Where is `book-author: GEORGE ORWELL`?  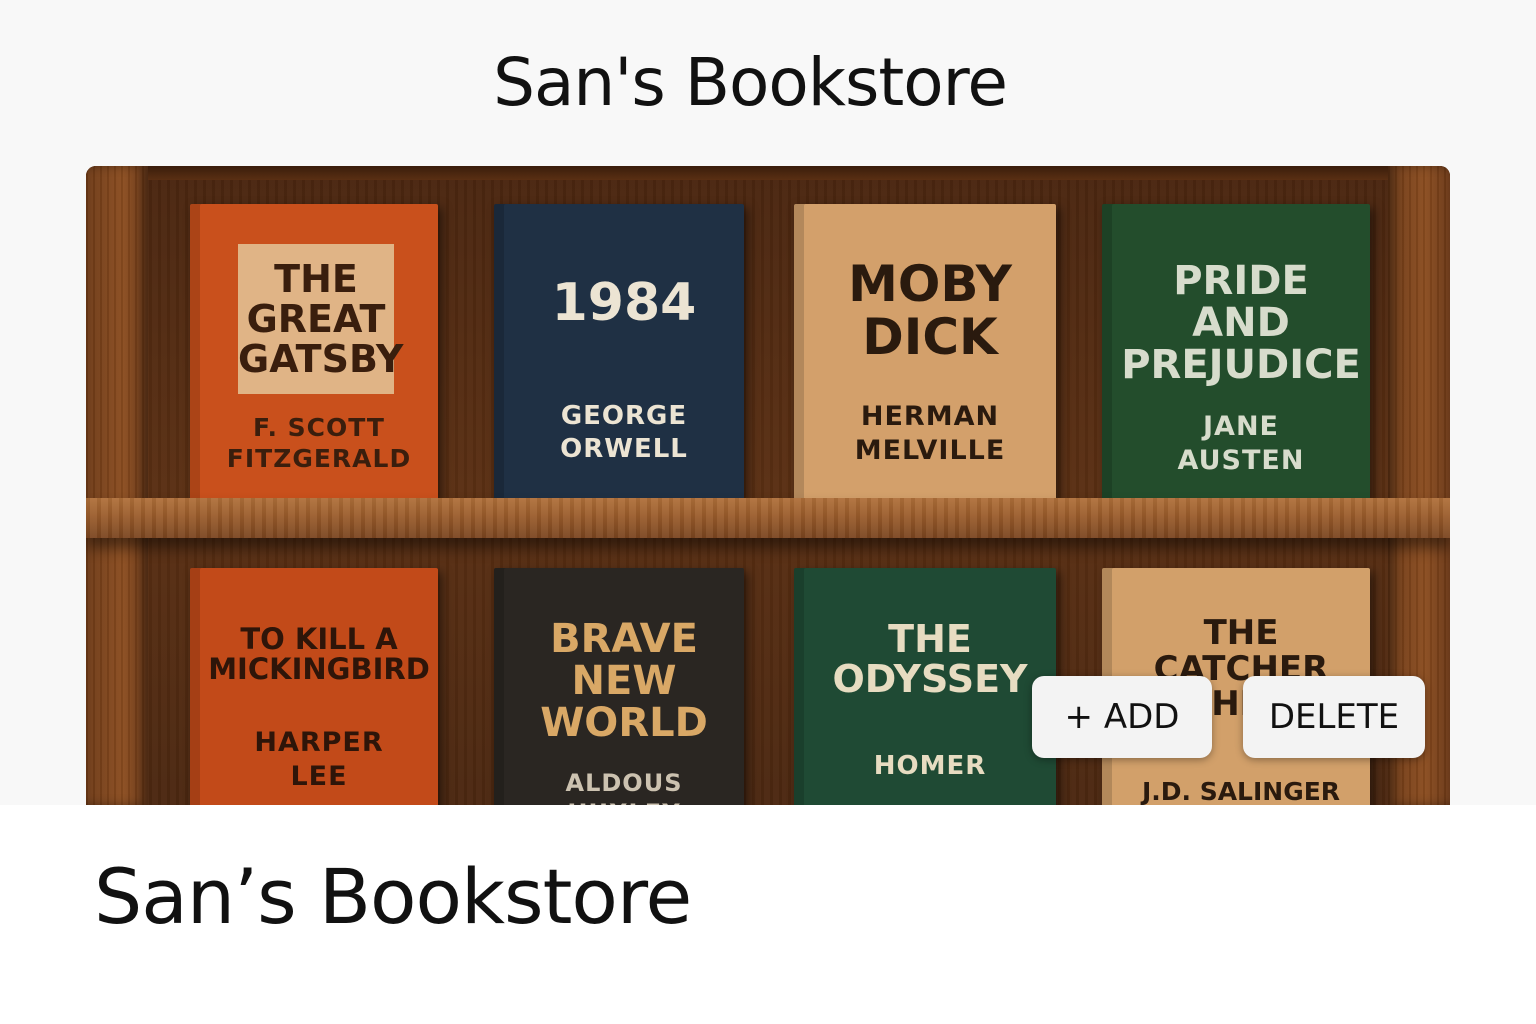
book-author: GEORGE ORWELL is located at coordinates (624, 432).